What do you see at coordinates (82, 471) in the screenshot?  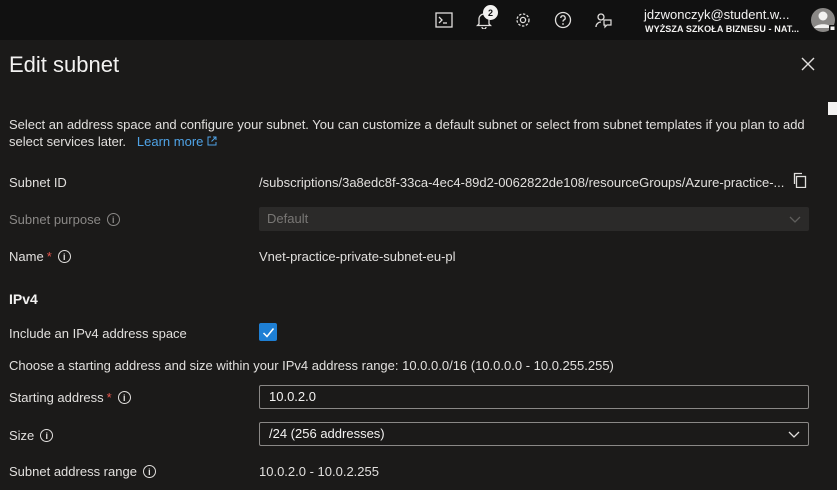 I see `subnet-range-label: Subnet address range i` at bounding box center [82, 471].